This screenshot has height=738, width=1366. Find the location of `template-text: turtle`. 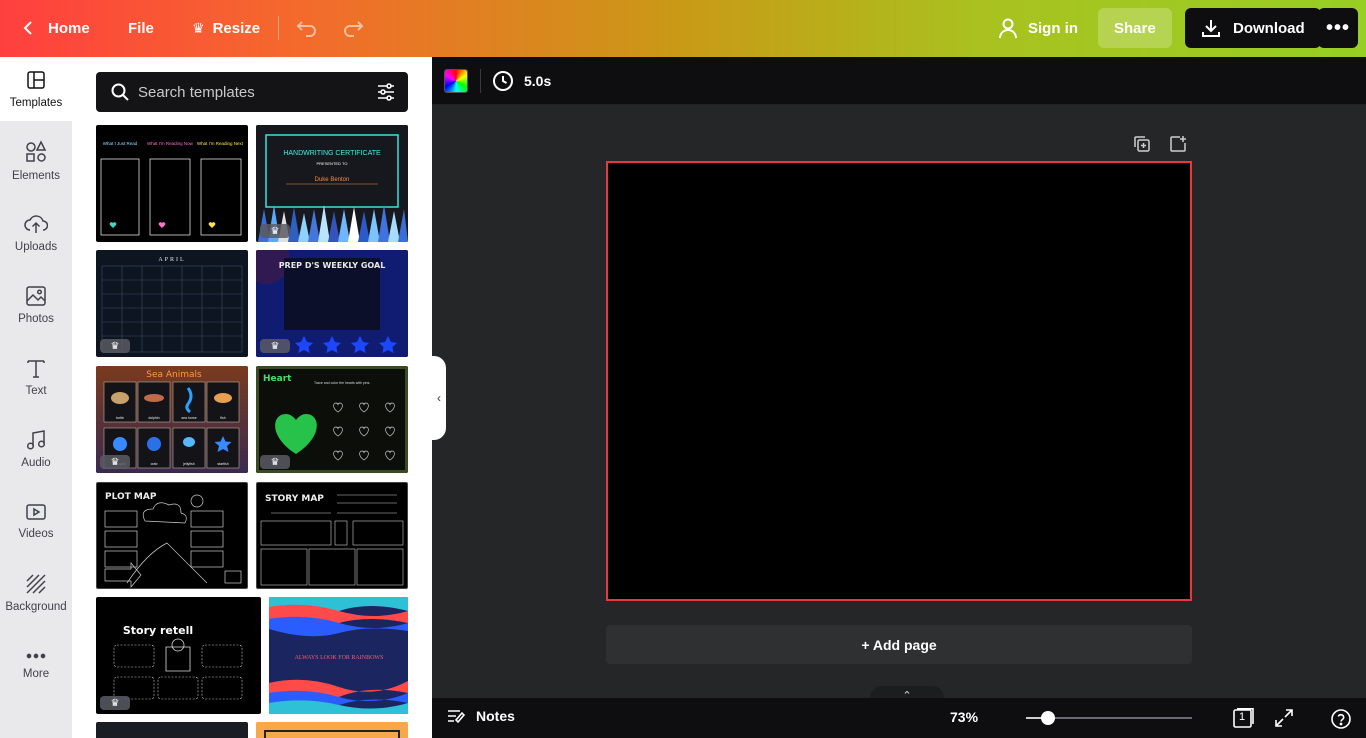

template-text: turtle is located at coordinates (120, 418).